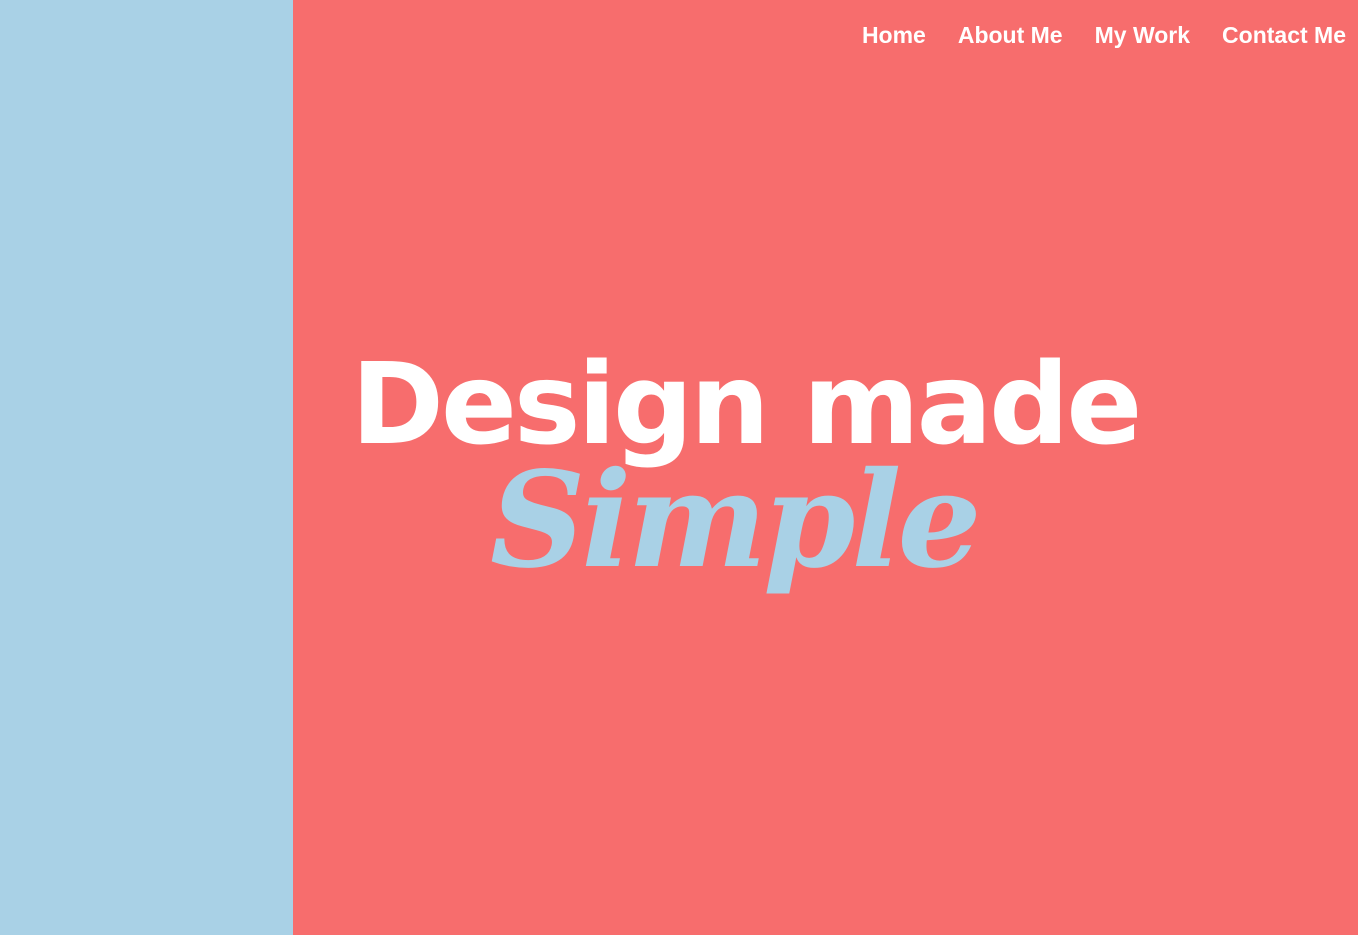 This screenshot has height=935, width=1358. Describe the element at coordinates (894, 35) in the screenshot. I see `nav-home-link: Home` at that location.